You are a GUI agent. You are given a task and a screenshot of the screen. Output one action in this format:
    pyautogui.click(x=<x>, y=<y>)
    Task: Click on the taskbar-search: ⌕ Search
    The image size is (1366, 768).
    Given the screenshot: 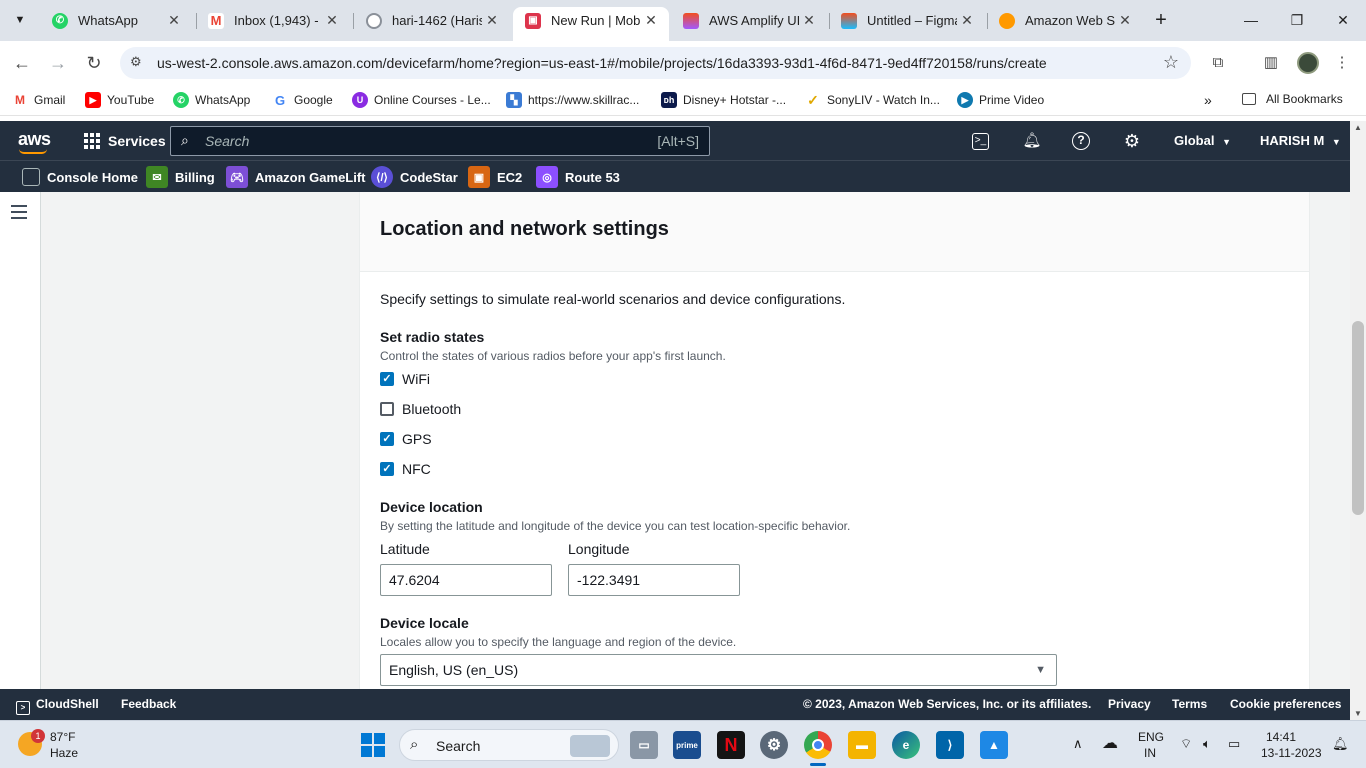 What is the action you would take?
    pyautogui.click(x=509, y=745)
    